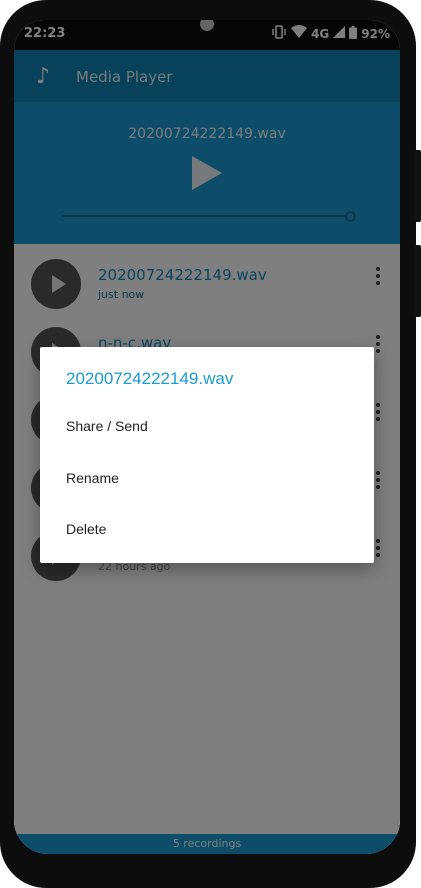 The height and width of the screenshot is (888, 421). I want to click on volume-button, so click(417, 186).